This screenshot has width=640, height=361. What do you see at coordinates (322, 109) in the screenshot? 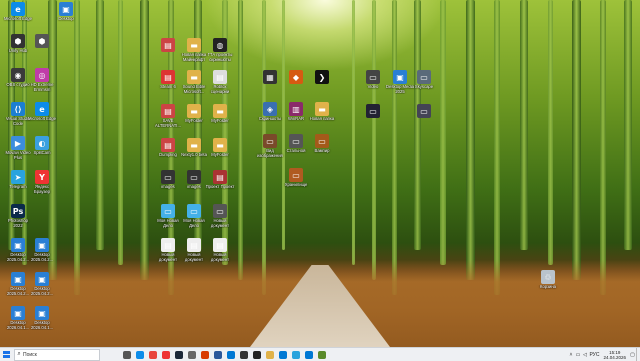
I see `folder-7-icon: ▬` at bounding box center [322, 109].